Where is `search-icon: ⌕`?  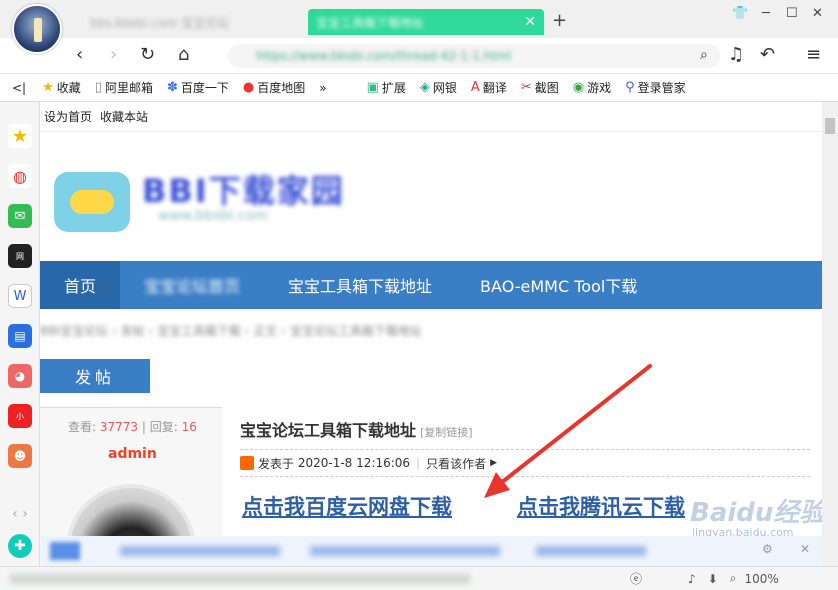
search-icon: ⌕ is located at coordinates (704, 55).